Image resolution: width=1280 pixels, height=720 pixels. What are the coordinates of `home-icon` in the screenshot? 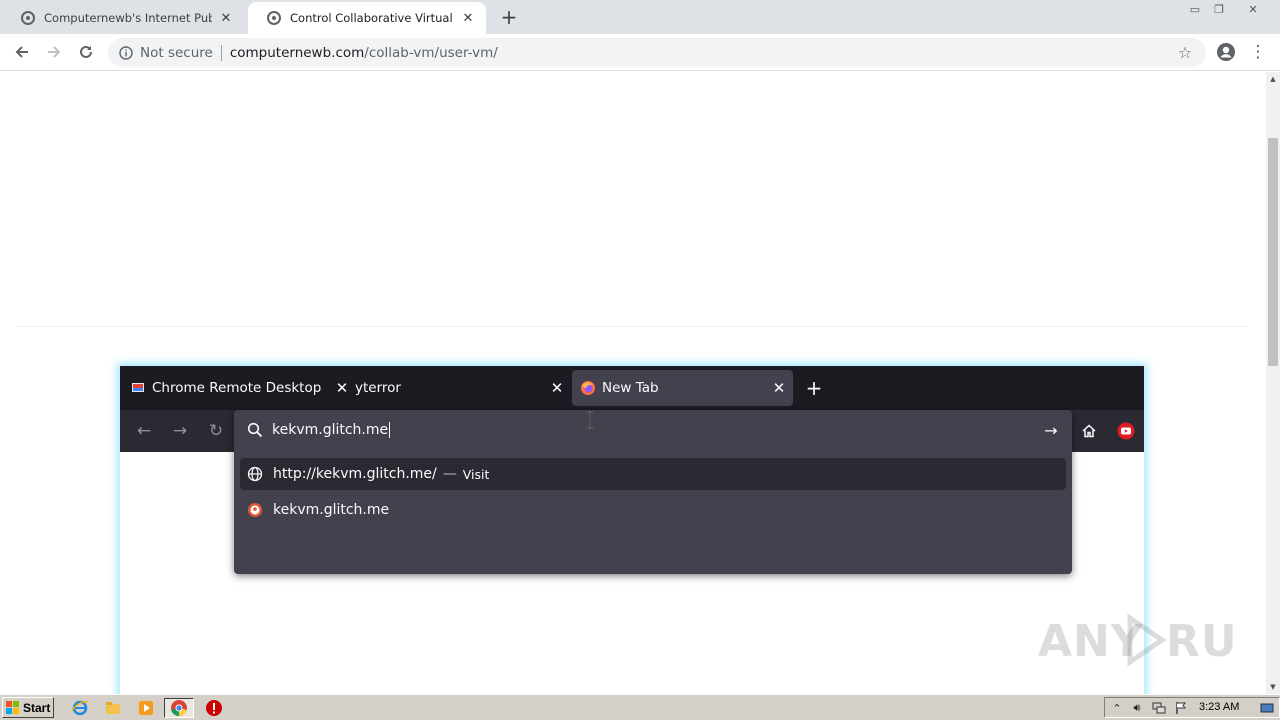 It's located at (1089, 431).